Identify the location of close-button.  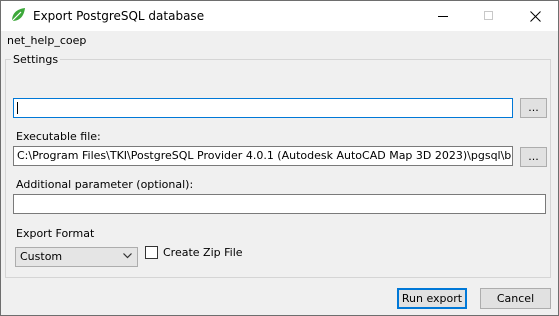
(535, 16).